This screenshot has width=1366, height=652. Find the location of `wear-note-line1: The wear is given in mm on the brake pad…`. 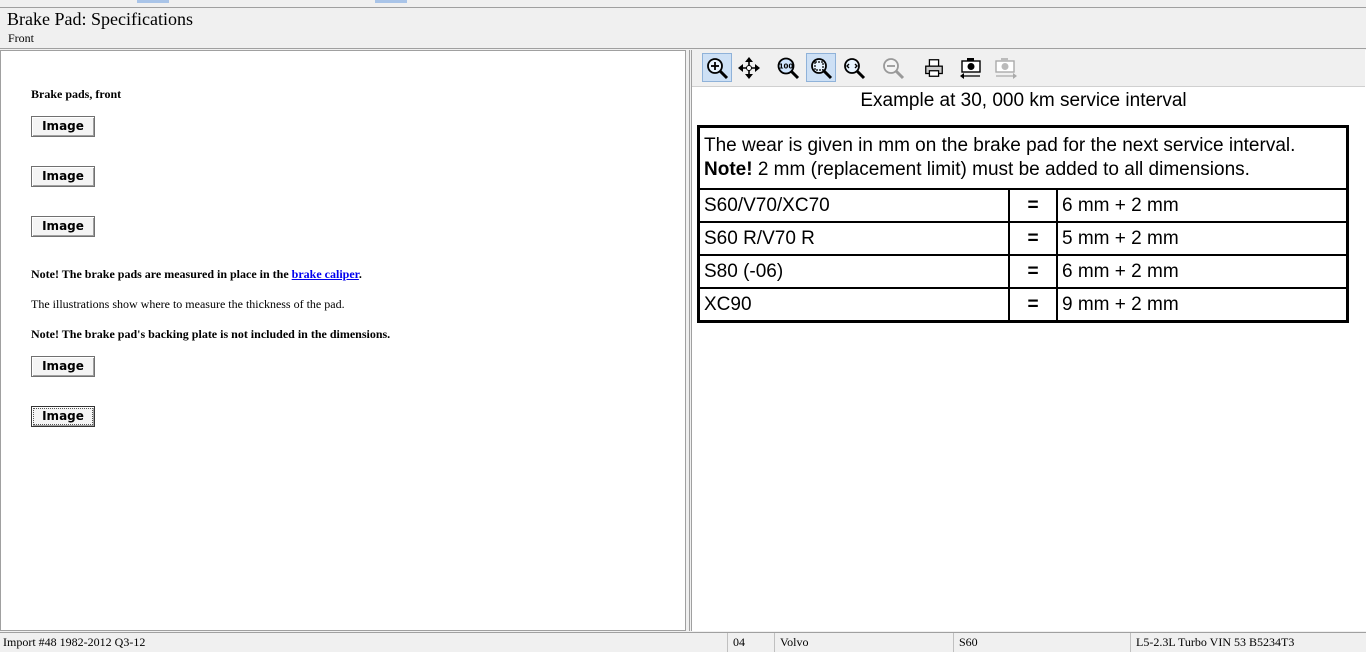

wear-note-line1: The wear is given in mm on the brake pad… is located at coordinates (1000, 145).